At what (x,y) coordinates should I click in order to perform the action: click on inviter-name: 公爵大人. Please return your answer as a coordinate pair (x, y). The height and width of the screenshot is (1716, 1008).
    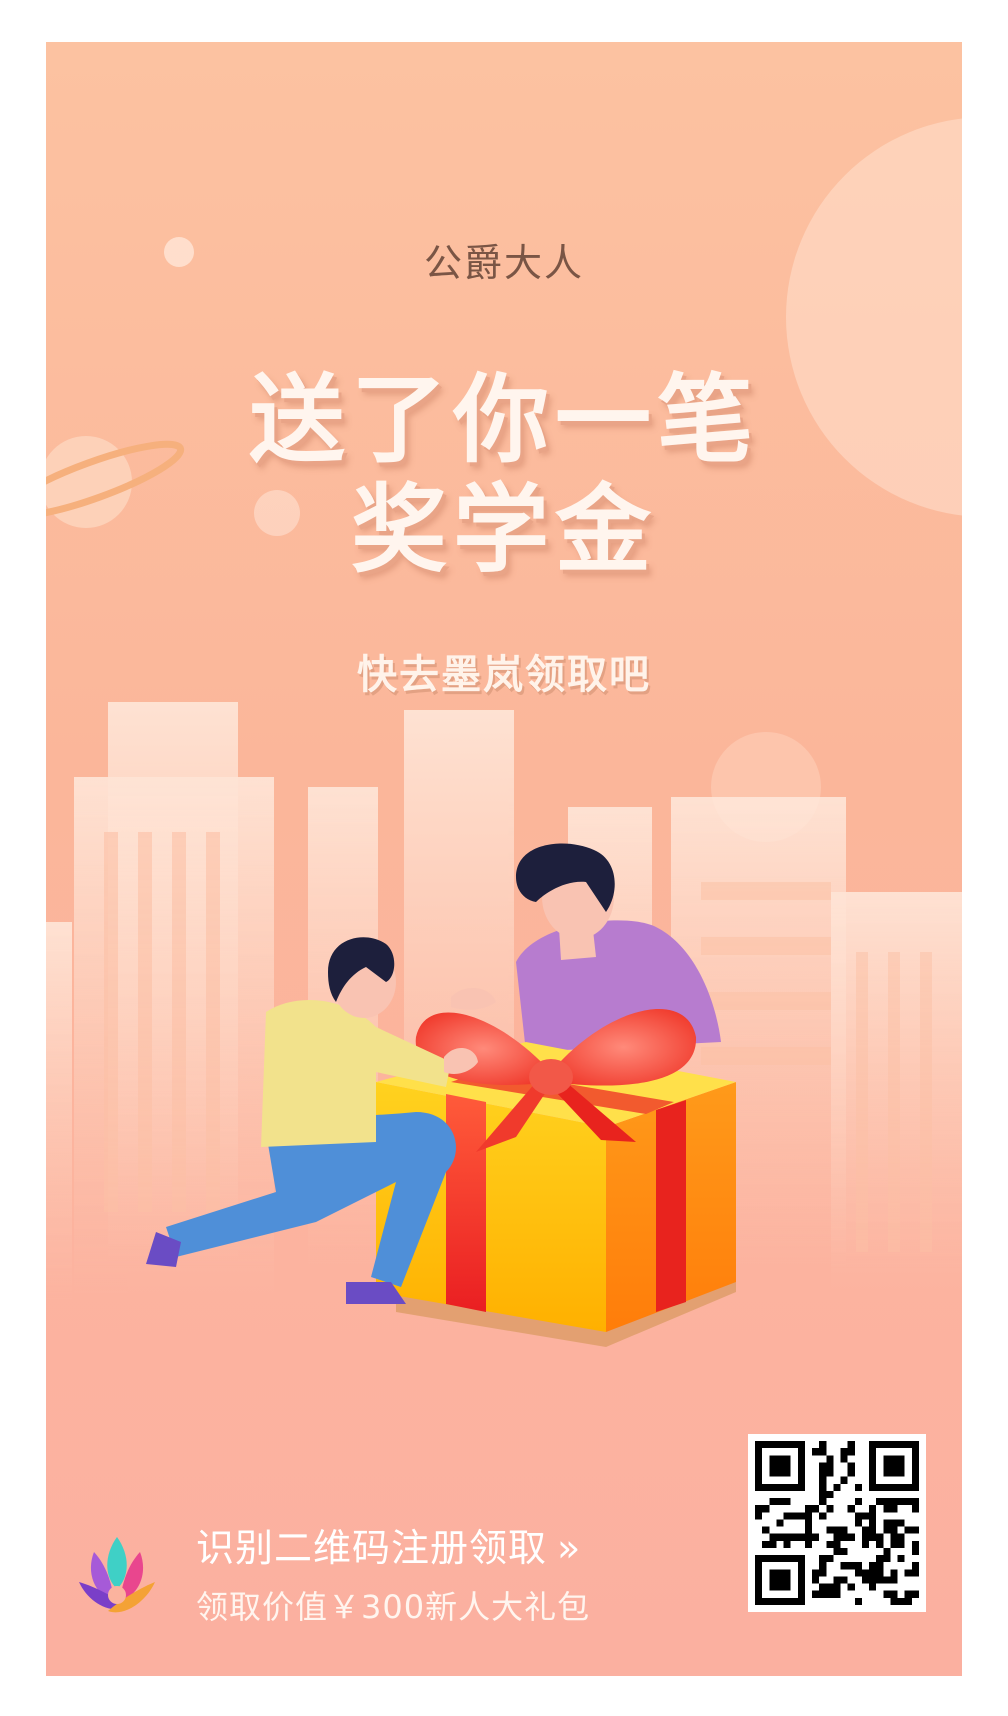
    Looking at the image, I should click on (503, 263).